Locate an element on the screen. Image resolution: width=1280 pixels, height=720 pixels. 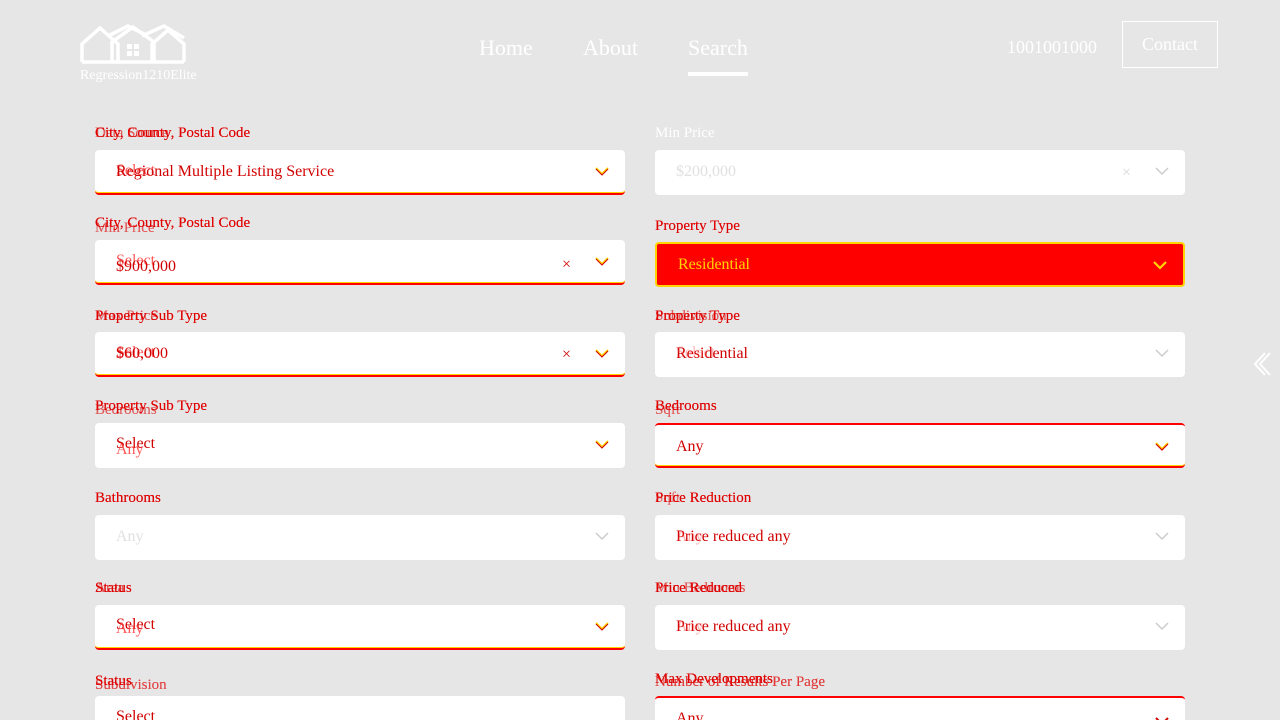
nav-search: Search is located at coordinates (718, 55).